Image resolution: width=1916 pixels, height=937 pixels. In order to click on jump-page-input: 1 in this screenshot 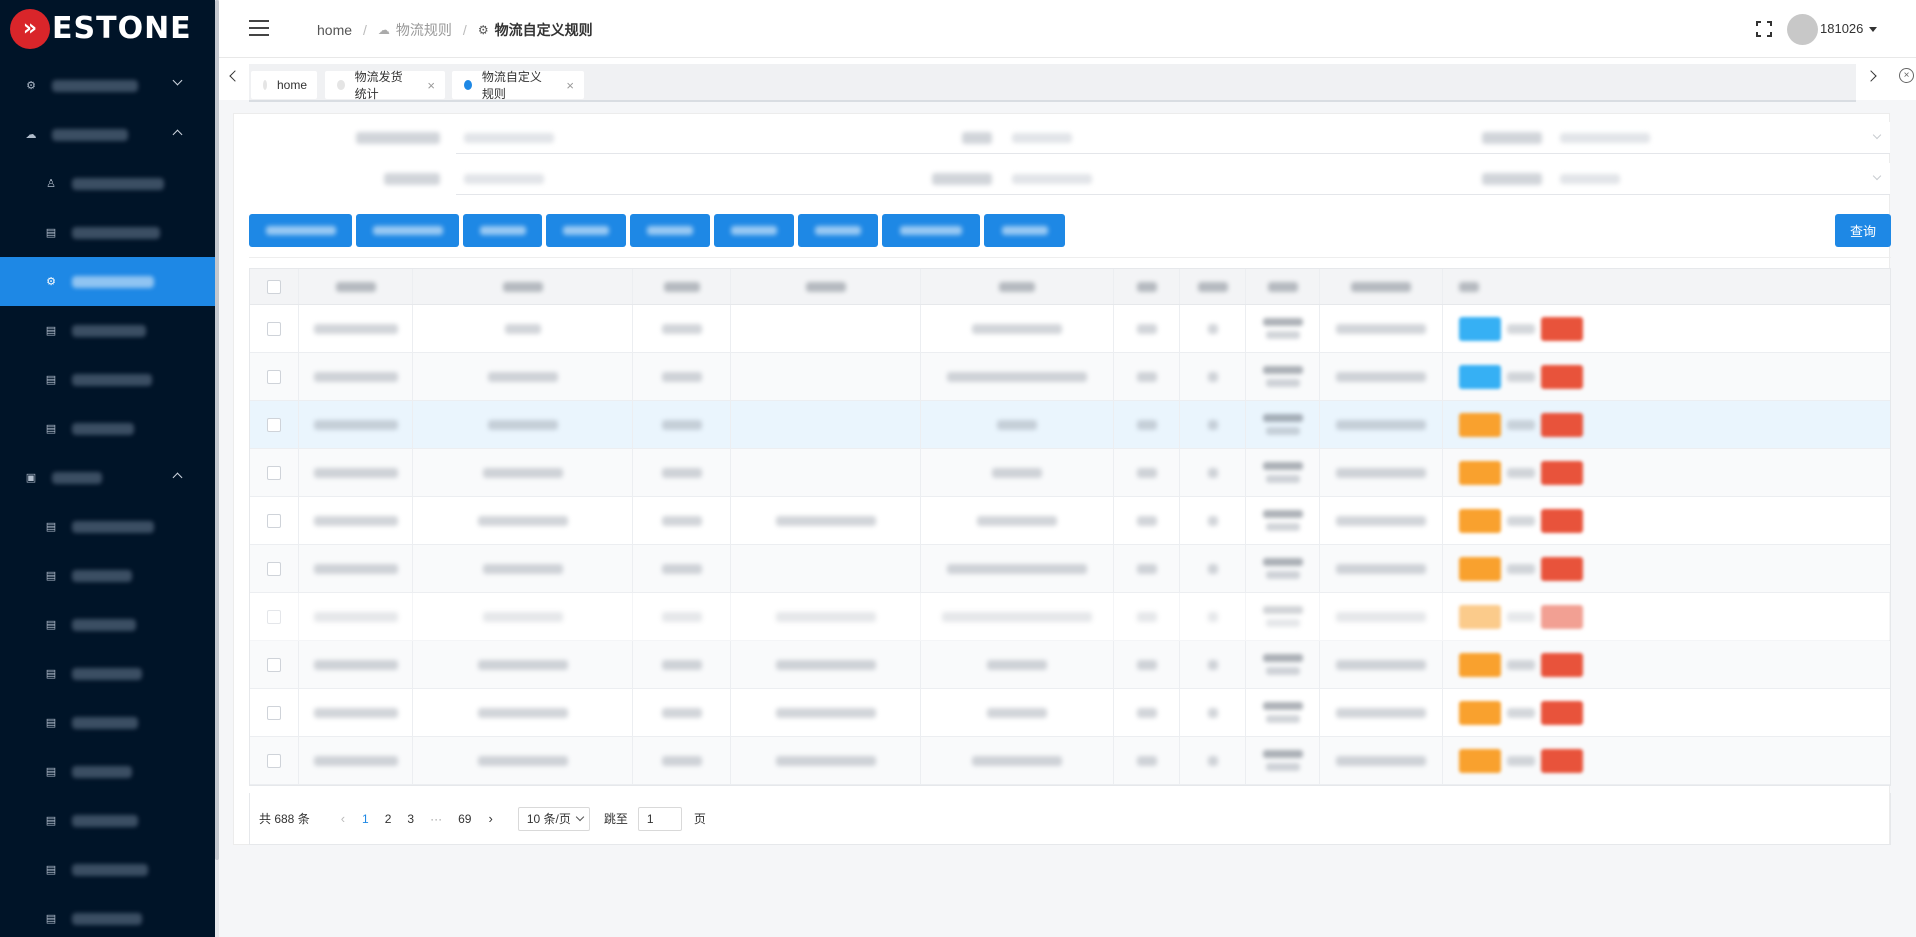, I will do `click(659, 818)`.